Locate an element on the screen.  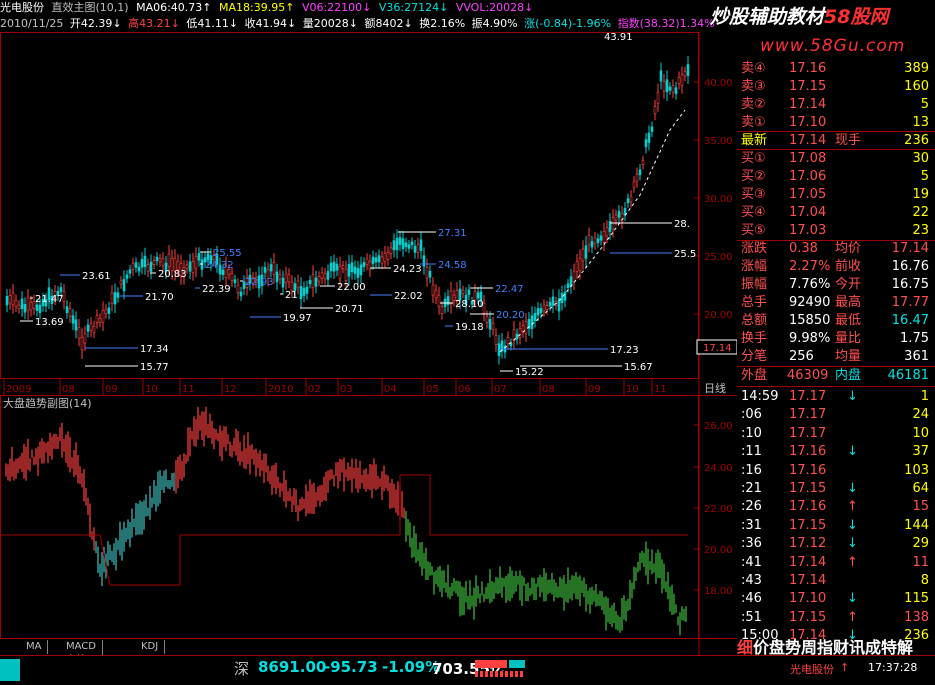
annotation-label: 24.23 is located at coordinates (407, 269).